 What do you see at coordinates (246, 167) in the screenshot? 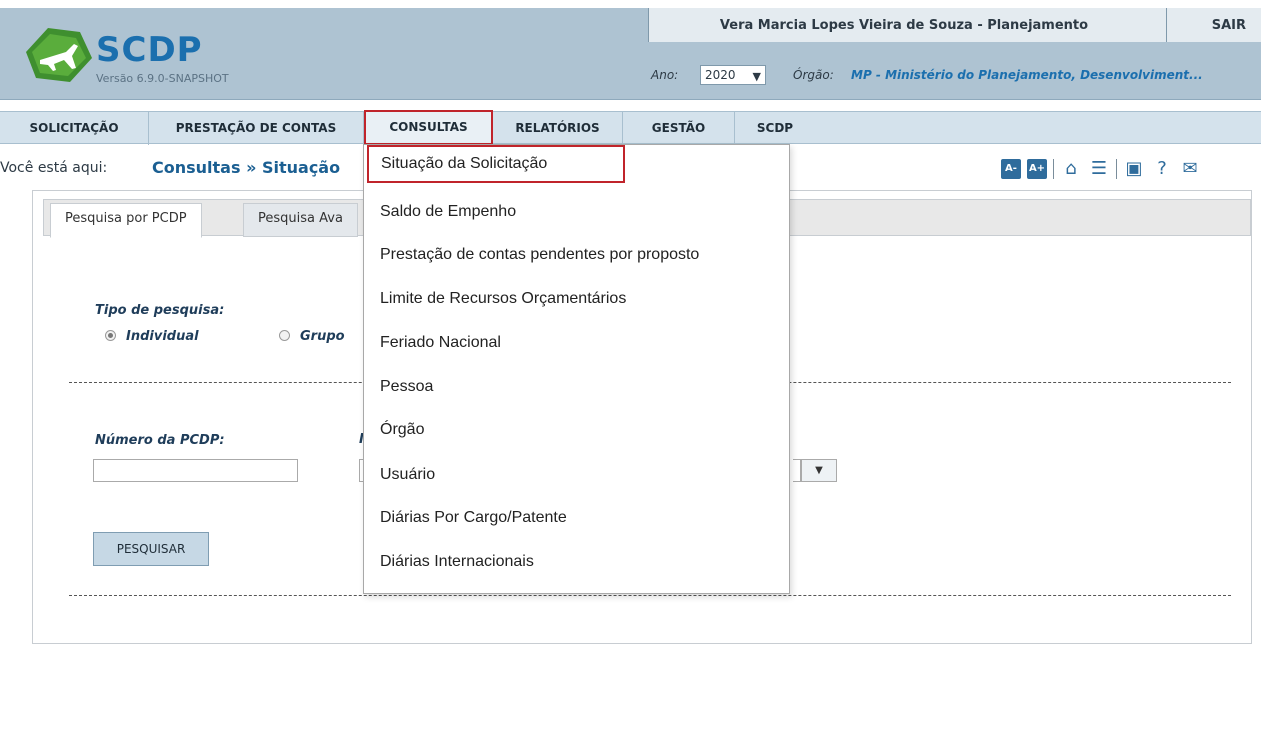
I see `breadcrumb: Consultas » Situação` at bounding box center [246, 167].